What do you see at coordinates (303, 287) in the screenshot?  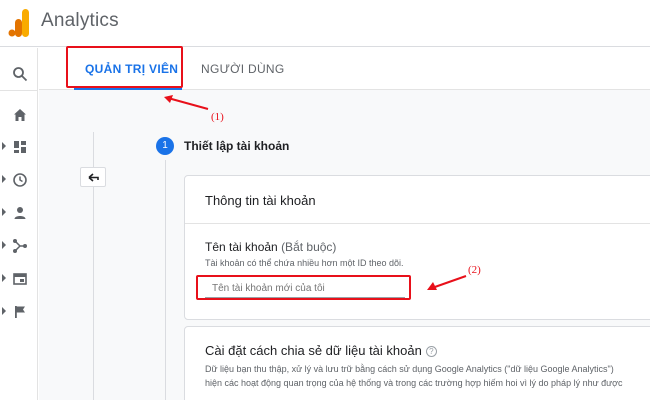 I see `annotation-highlight-input` at bounding box center [303, 287].